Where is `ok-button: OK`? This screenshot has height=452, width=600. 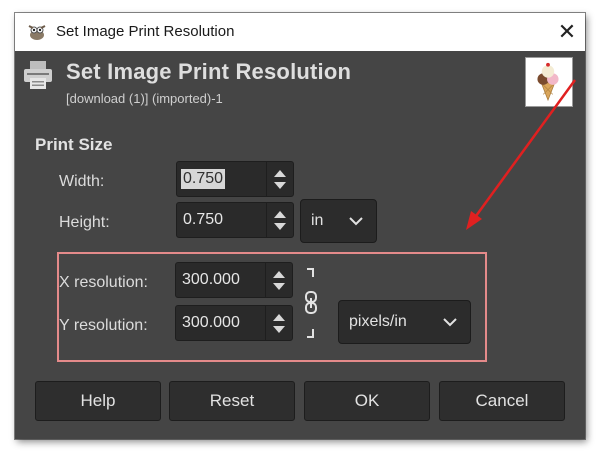
ok-button: OK is located at coordinates (367, 401).